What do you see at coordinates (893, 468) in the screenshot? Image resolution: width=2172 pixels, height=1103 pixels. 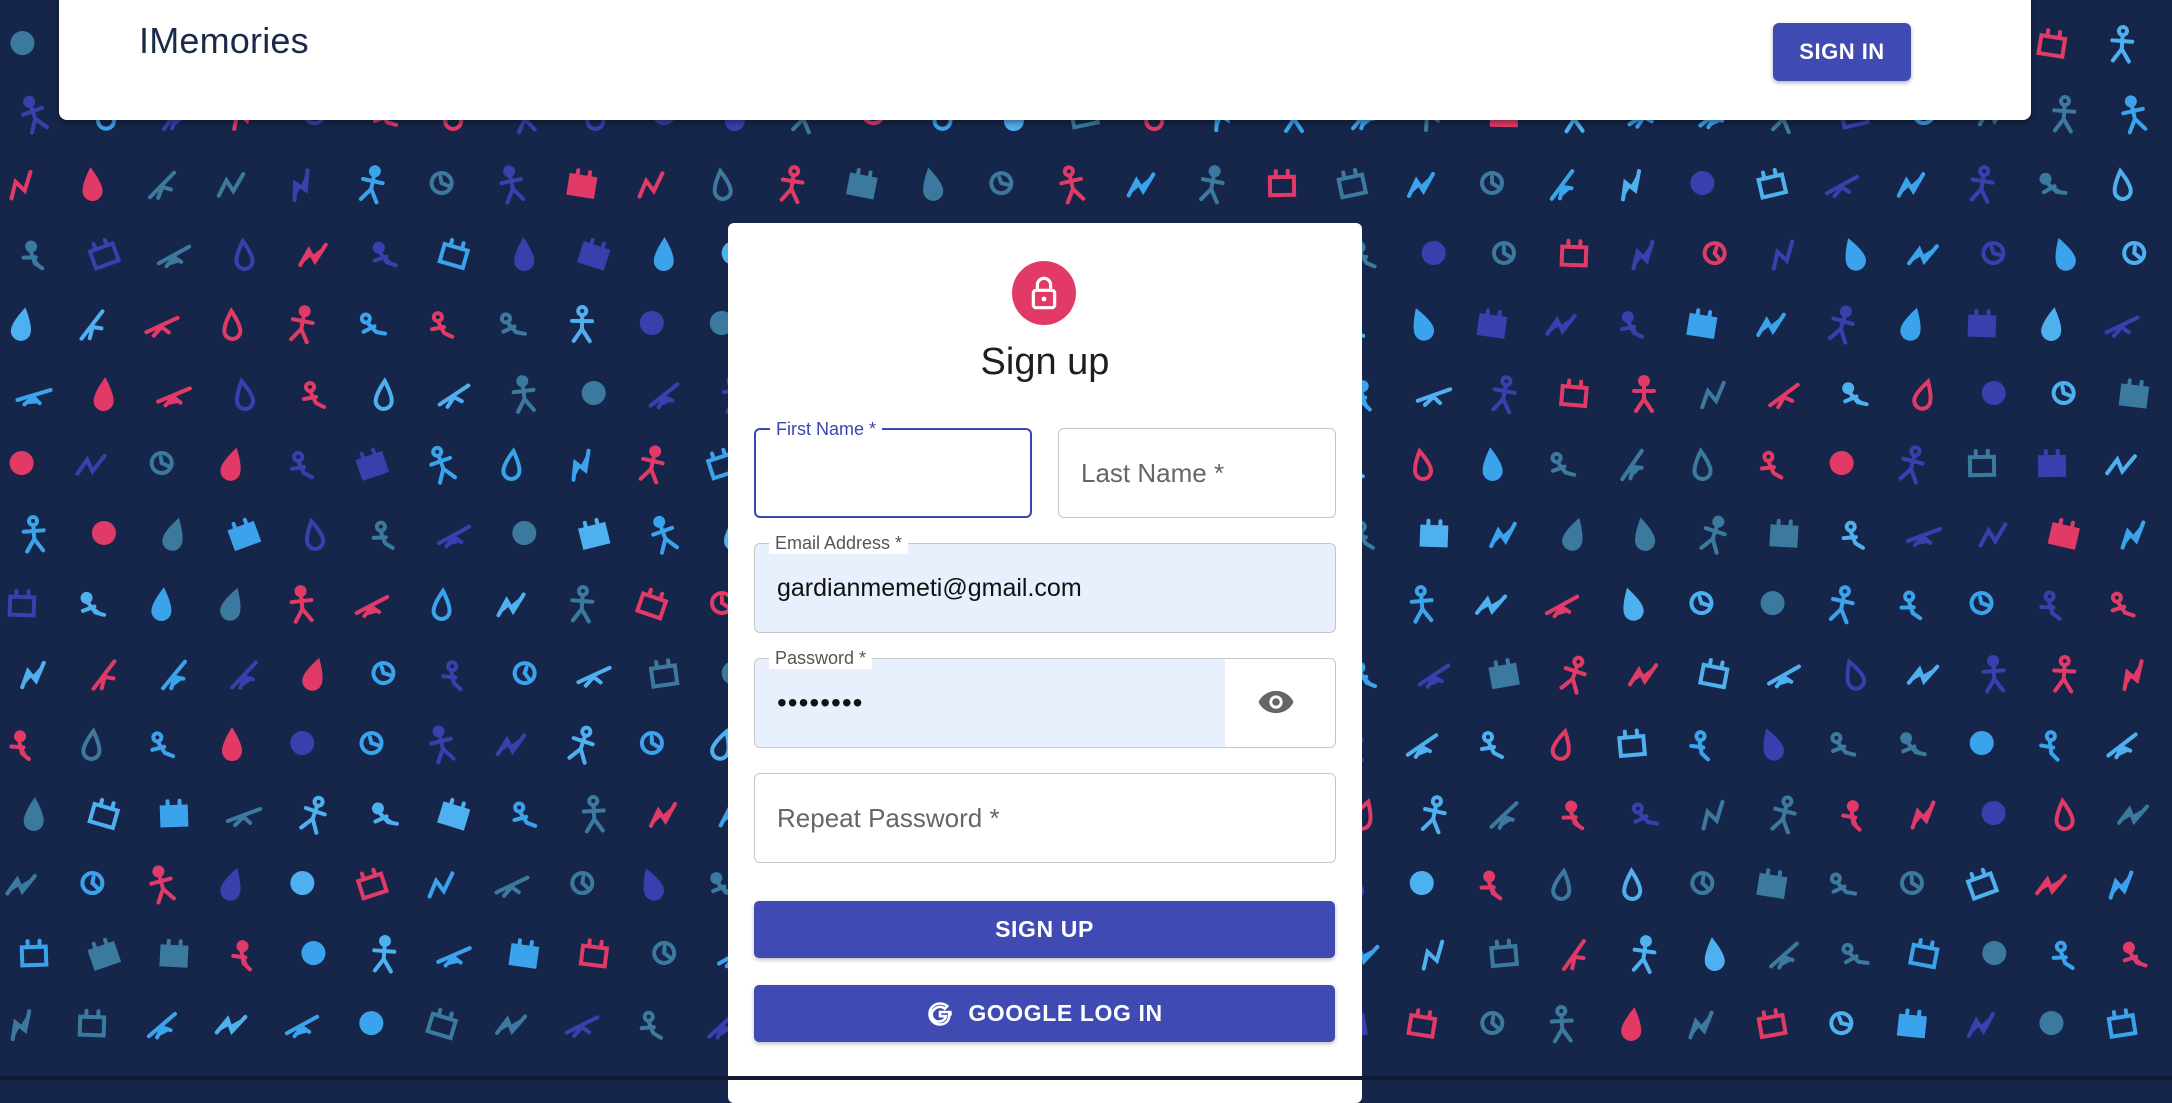 I see `first-name-field: First Name *` at bounding box center [893, 468].